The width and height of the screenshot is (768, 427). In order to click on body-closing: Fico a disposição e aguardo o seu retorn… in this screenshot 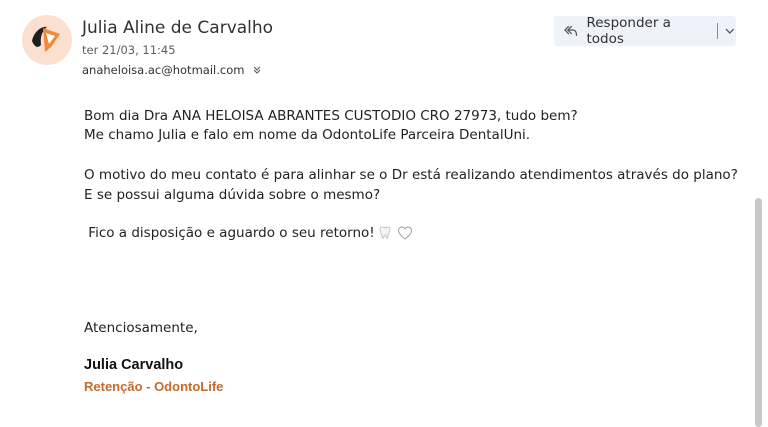, I will do `click(229, 233)`.